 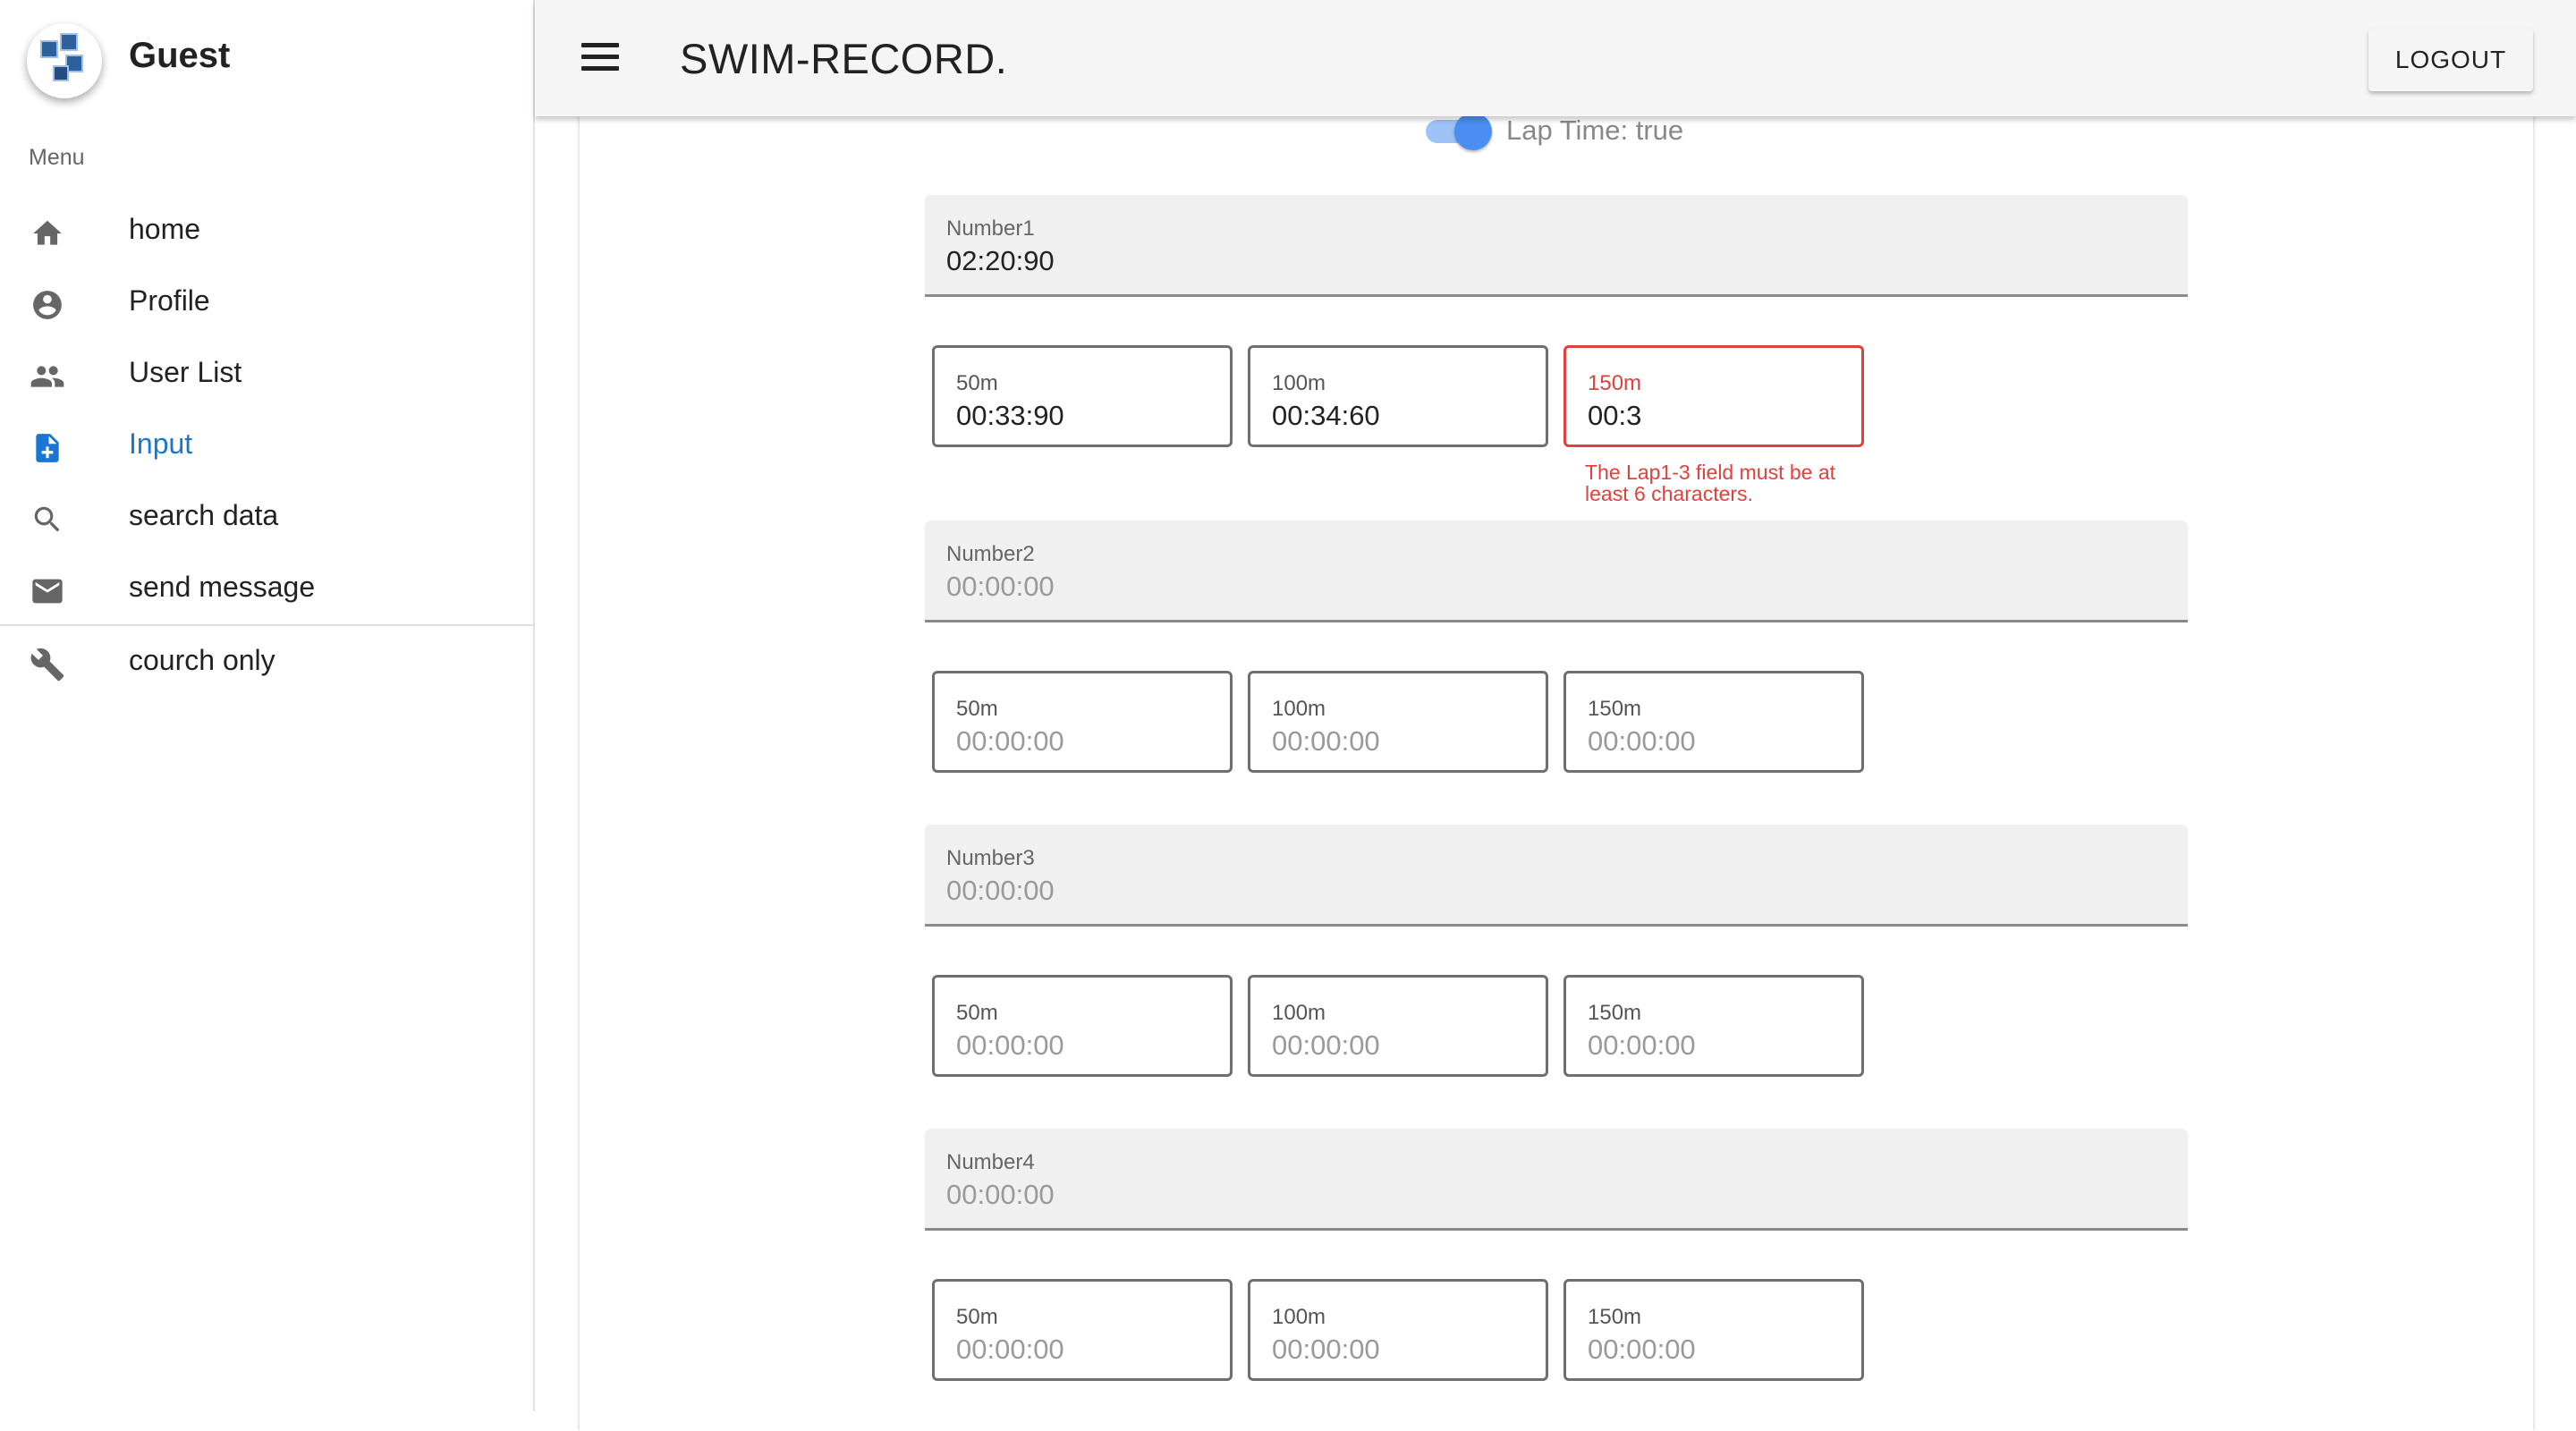 What do you see at coordinates (990, 554) in the screenshot?
I see `field-label: Number2` at bounding box center [990, 554].